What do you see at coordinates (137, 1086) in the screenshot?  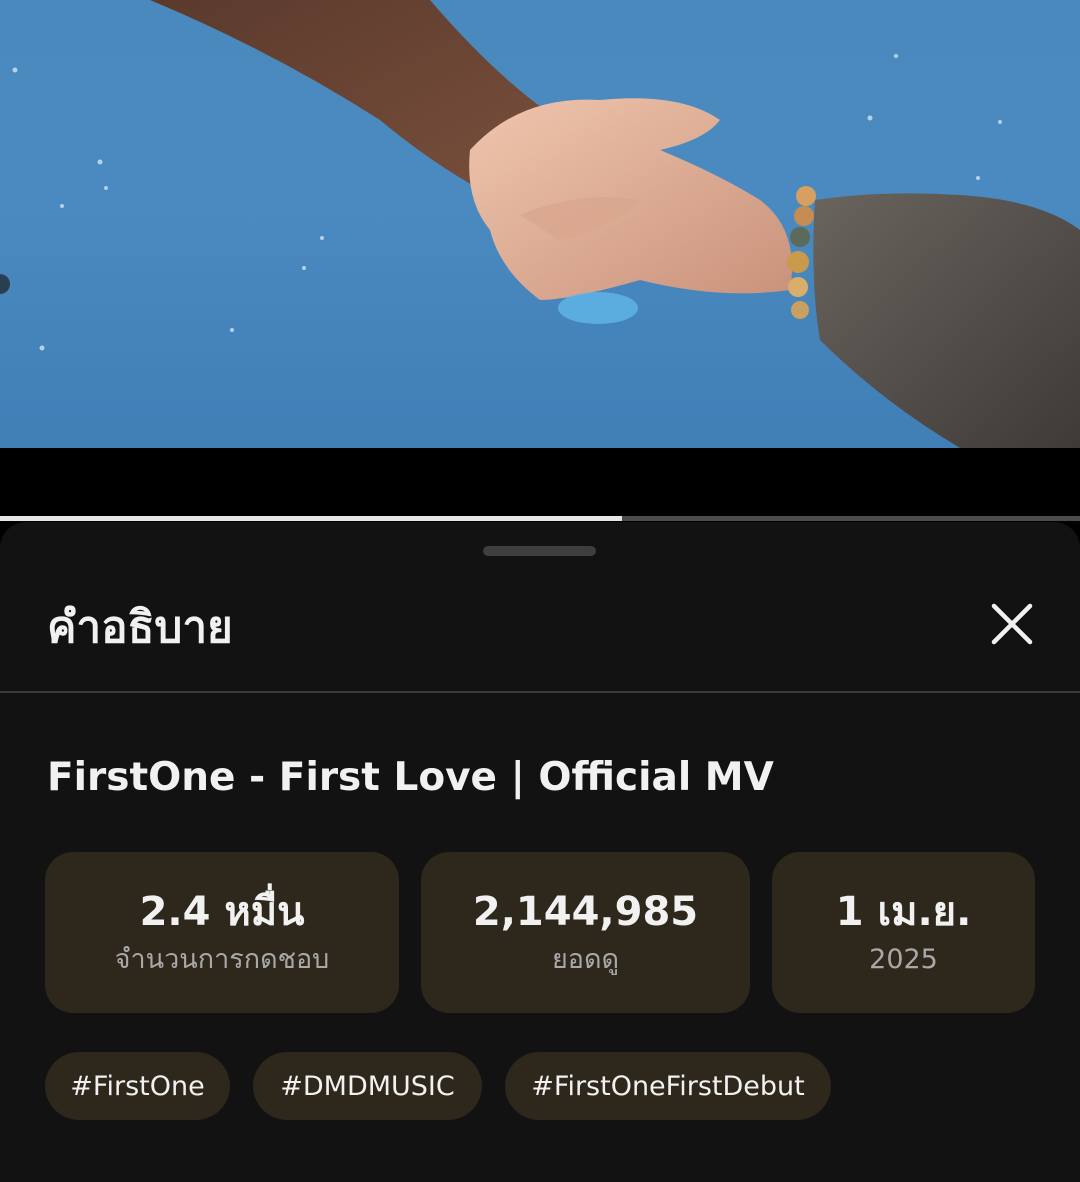 I see `hashtag-chip: #FirstOne` at bounding box center [137, 1086].